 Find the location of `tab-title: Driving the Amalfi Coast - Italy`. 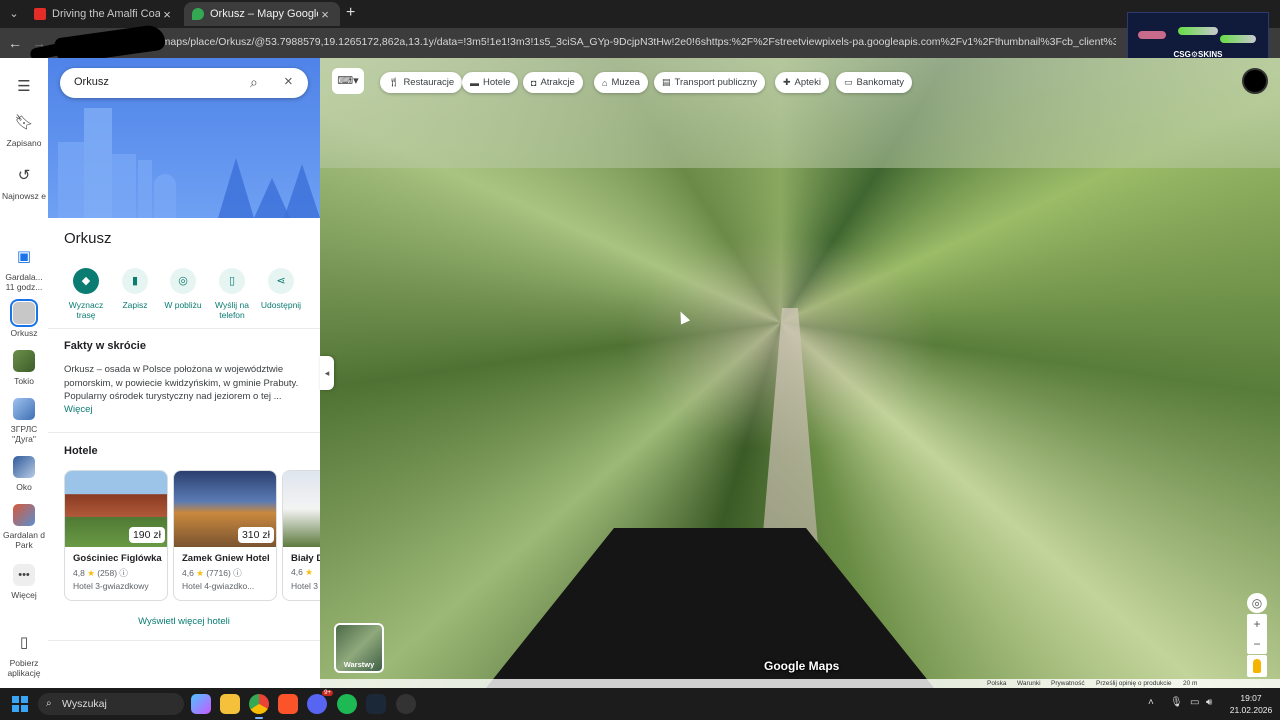

tab-title: Driving the Amalfi Coast - Italy is located at coordinates (106, 14).